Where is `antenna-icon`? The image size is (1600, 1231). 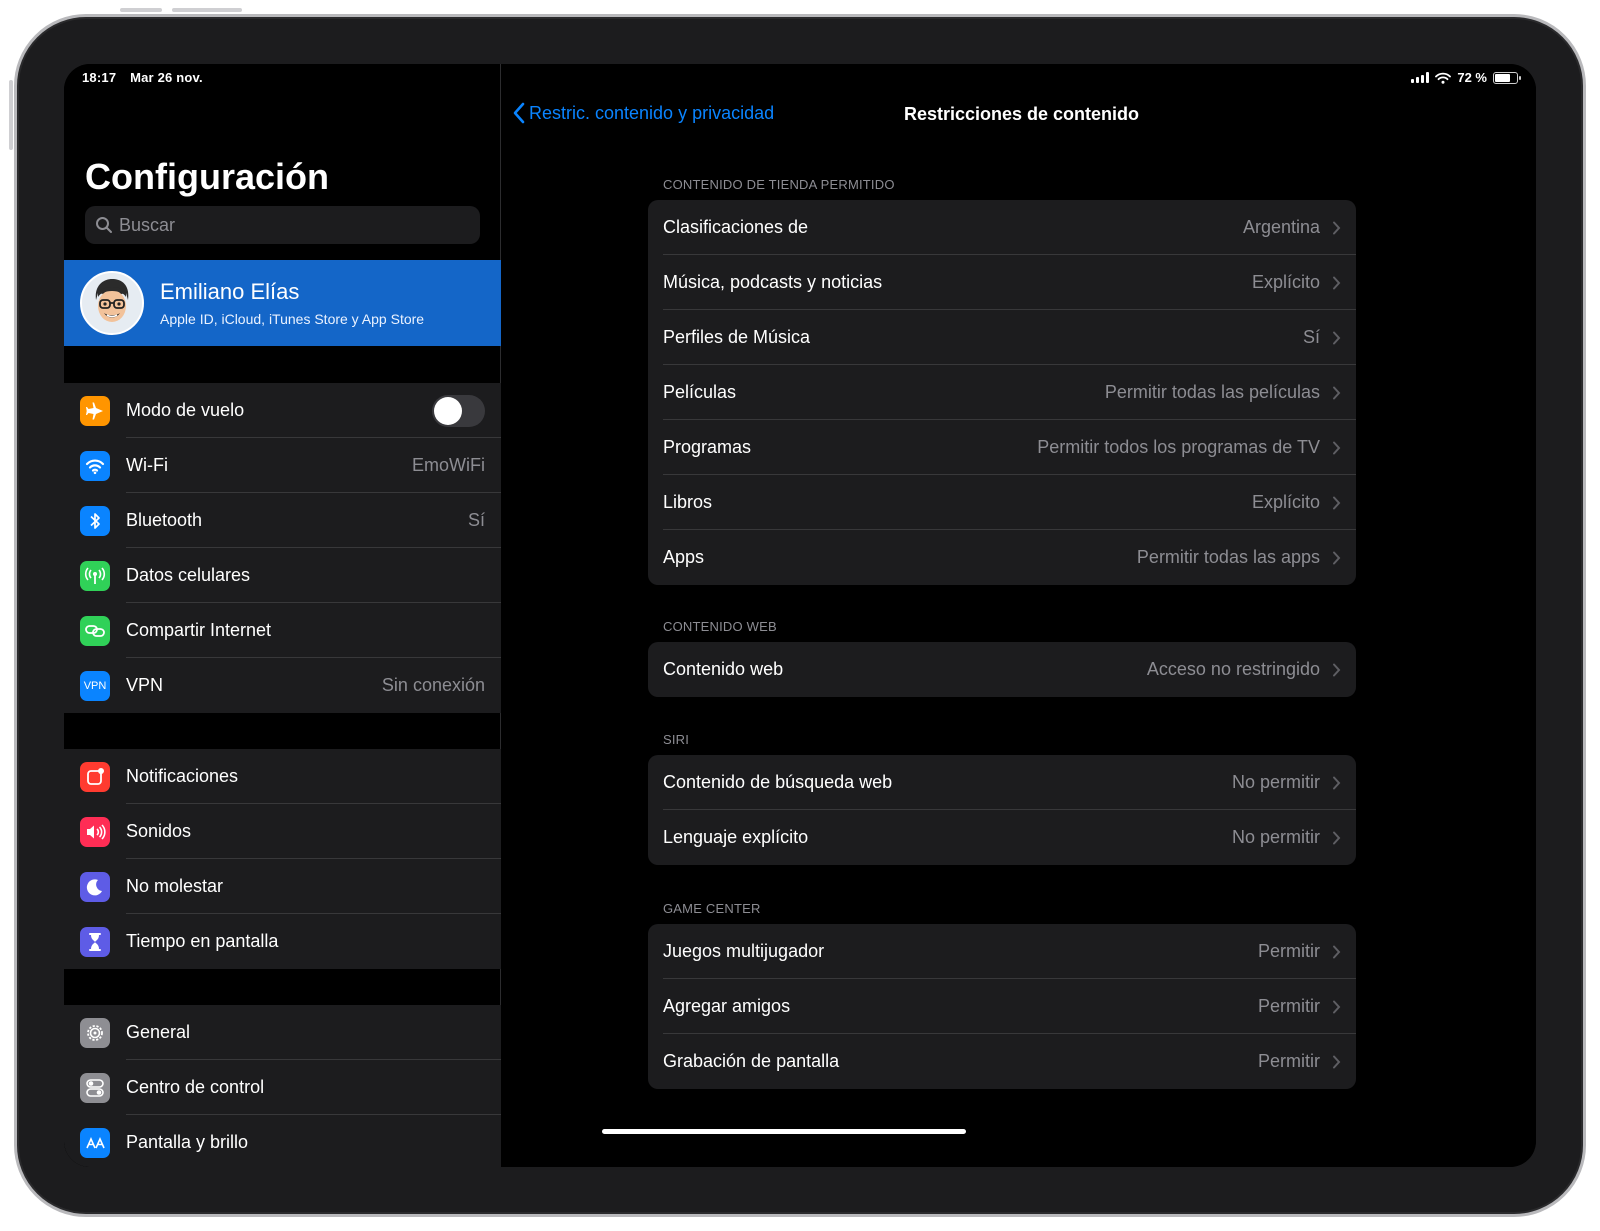 antenna-icon is located at coordinates (95, 575).